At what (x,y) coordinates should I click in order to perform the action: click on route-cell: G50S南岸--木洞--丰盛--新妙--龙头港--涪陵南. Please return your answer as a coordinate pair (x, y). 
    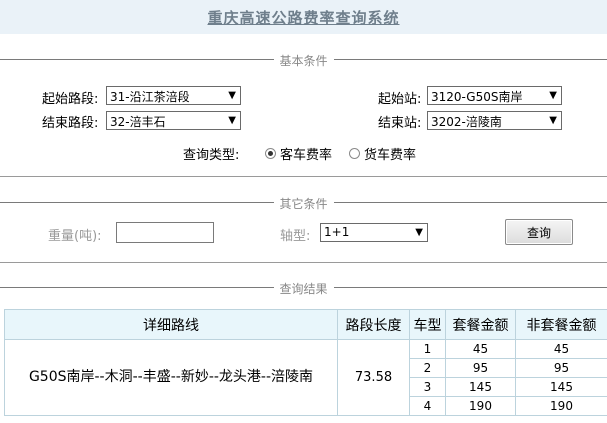
    Looking at the image, I should click on (171, 377).